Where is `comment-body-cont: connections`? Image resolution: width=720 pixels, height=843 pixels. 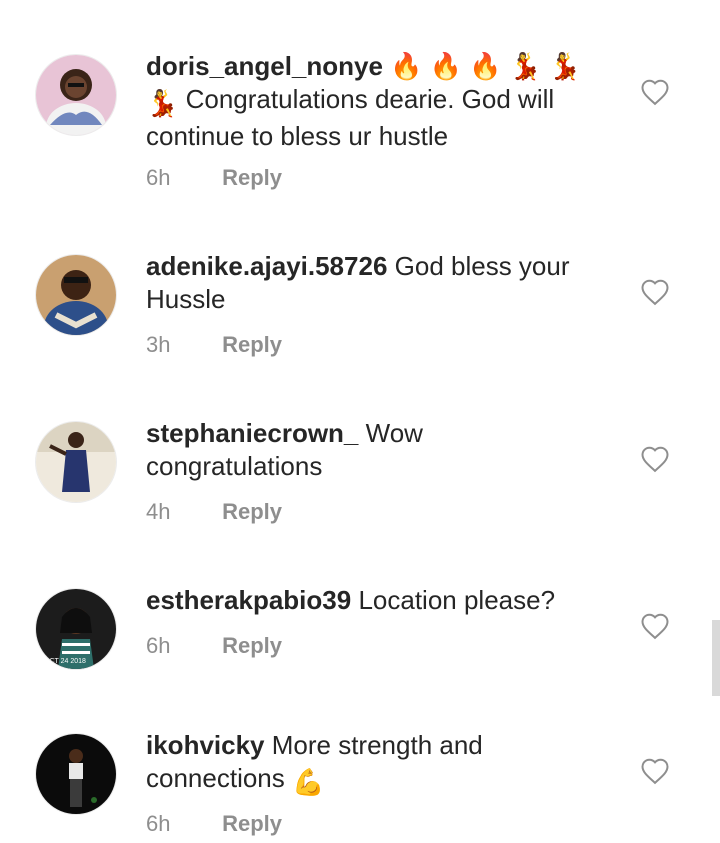 comment-body-cont: connections is located at coordinates (215, 778).